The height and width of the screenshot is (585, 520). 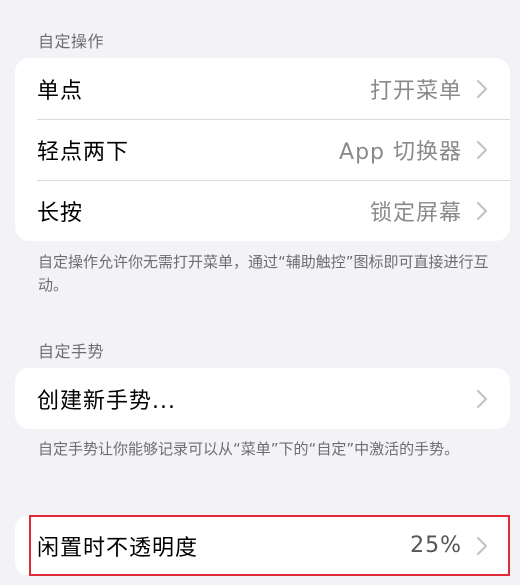 I want to click on row-idle-opacity: 闲置时不透明度 25%, so click(x=262, y=545).